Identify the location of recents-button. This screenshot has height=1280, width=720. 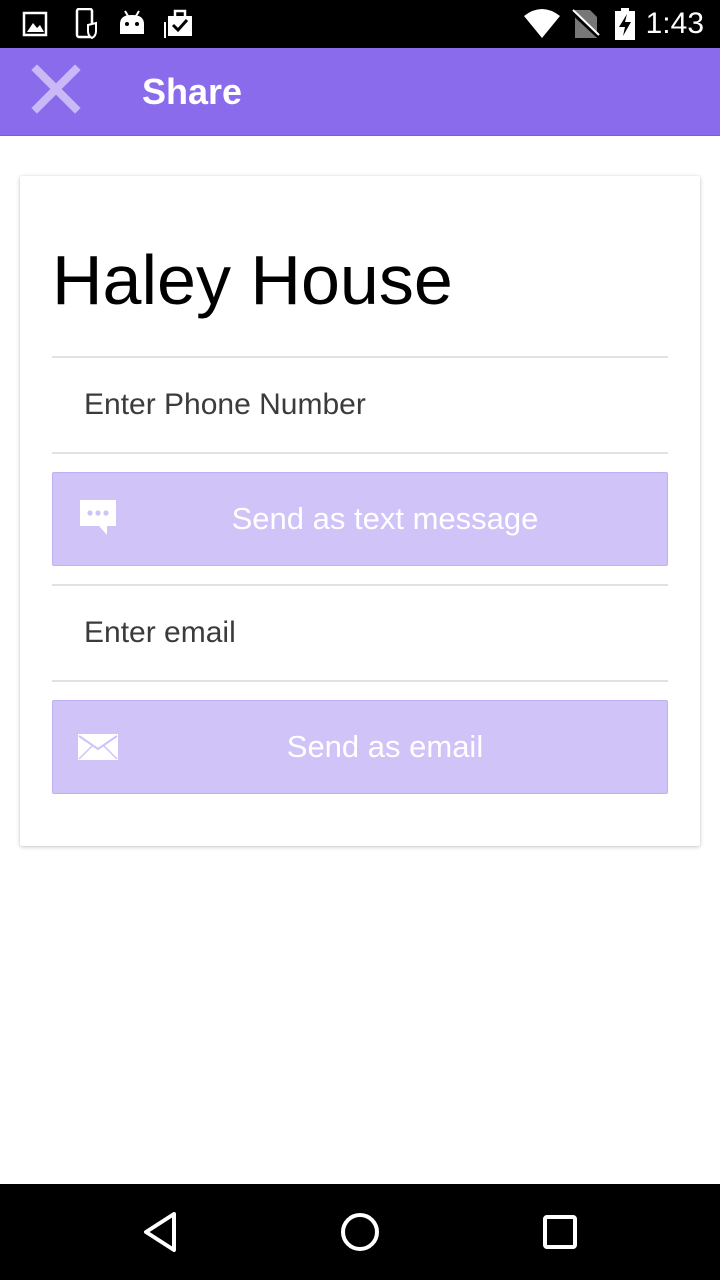
(560, 1232).